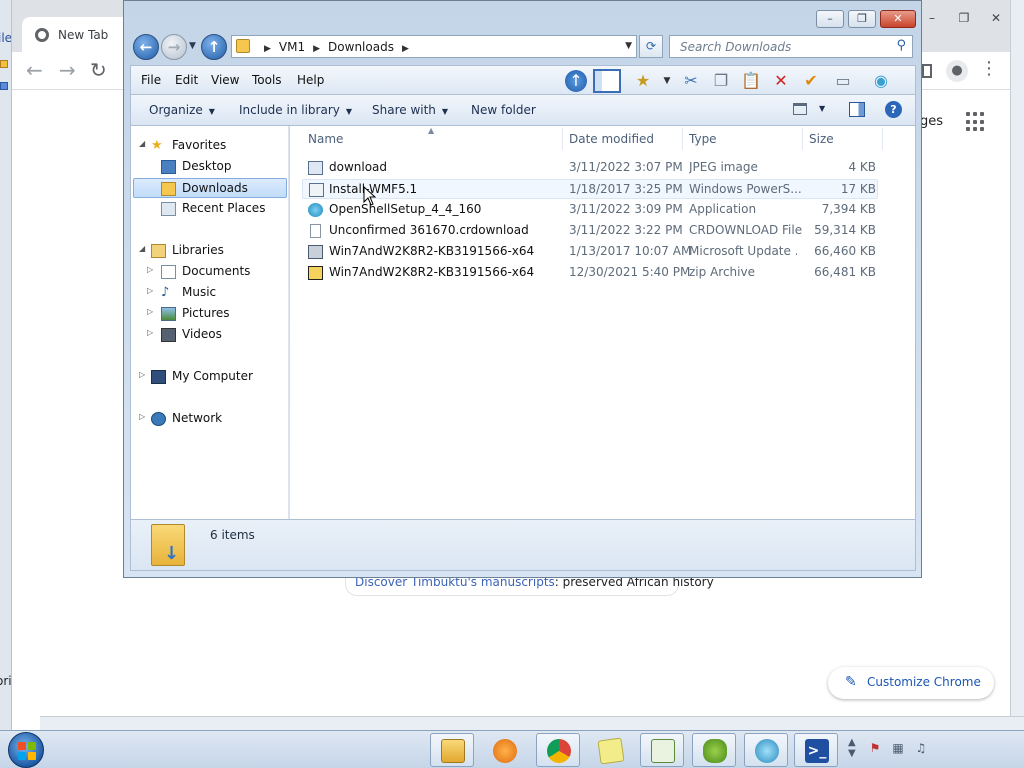  What do you see at coordinates (976, 122) in the screenshot?
I see `google-apps-icon` at bounding box center [976, 122].